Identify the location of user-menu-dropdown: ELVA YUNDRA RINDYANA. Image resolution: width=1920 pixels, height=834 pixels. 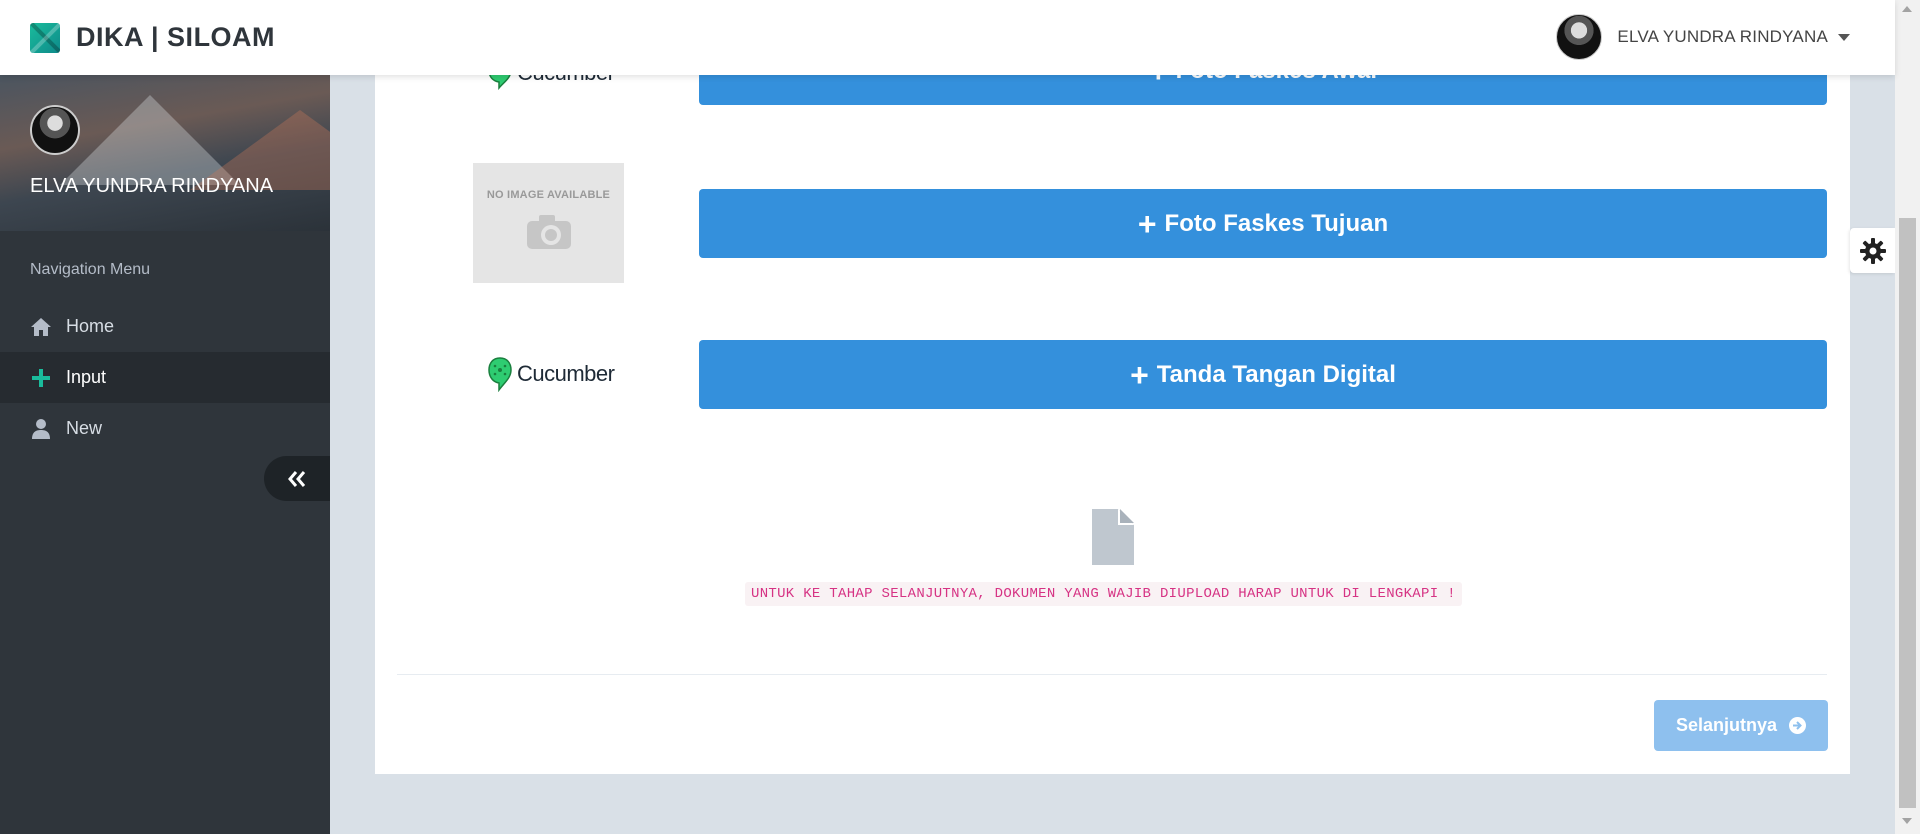
(1703, 37).